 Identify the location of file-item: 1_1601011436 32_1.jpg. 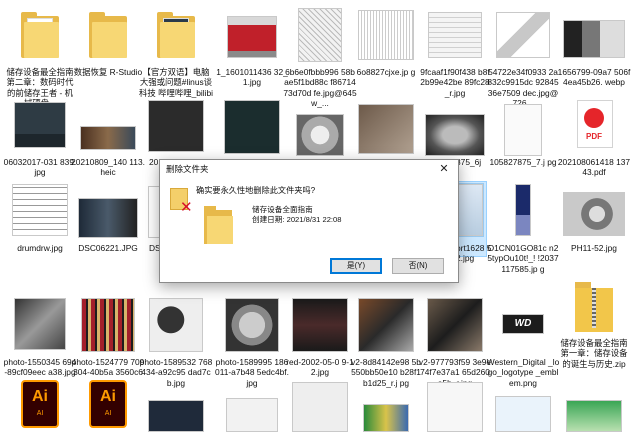
(252, 46).